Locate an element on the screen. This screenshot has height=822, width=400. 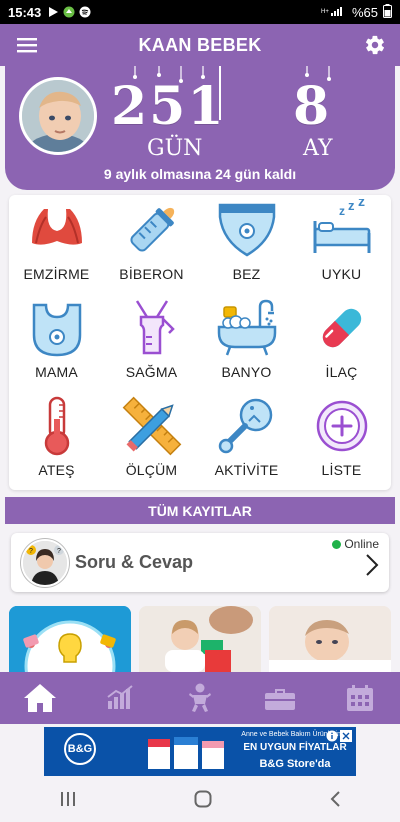
months-value: 8 is located at coordinates (312, 106).